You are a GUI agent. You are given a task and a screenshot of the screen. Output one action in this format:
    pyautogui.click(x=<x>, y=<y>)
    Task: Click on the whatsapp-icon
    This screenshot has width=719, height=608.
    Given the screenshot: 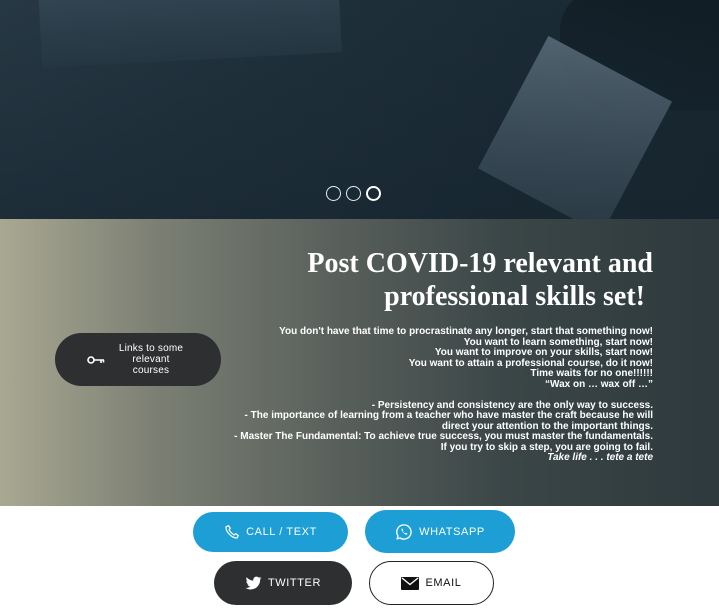 What is the action you would take?
    pyautogui.click(x=404, y=531)
    